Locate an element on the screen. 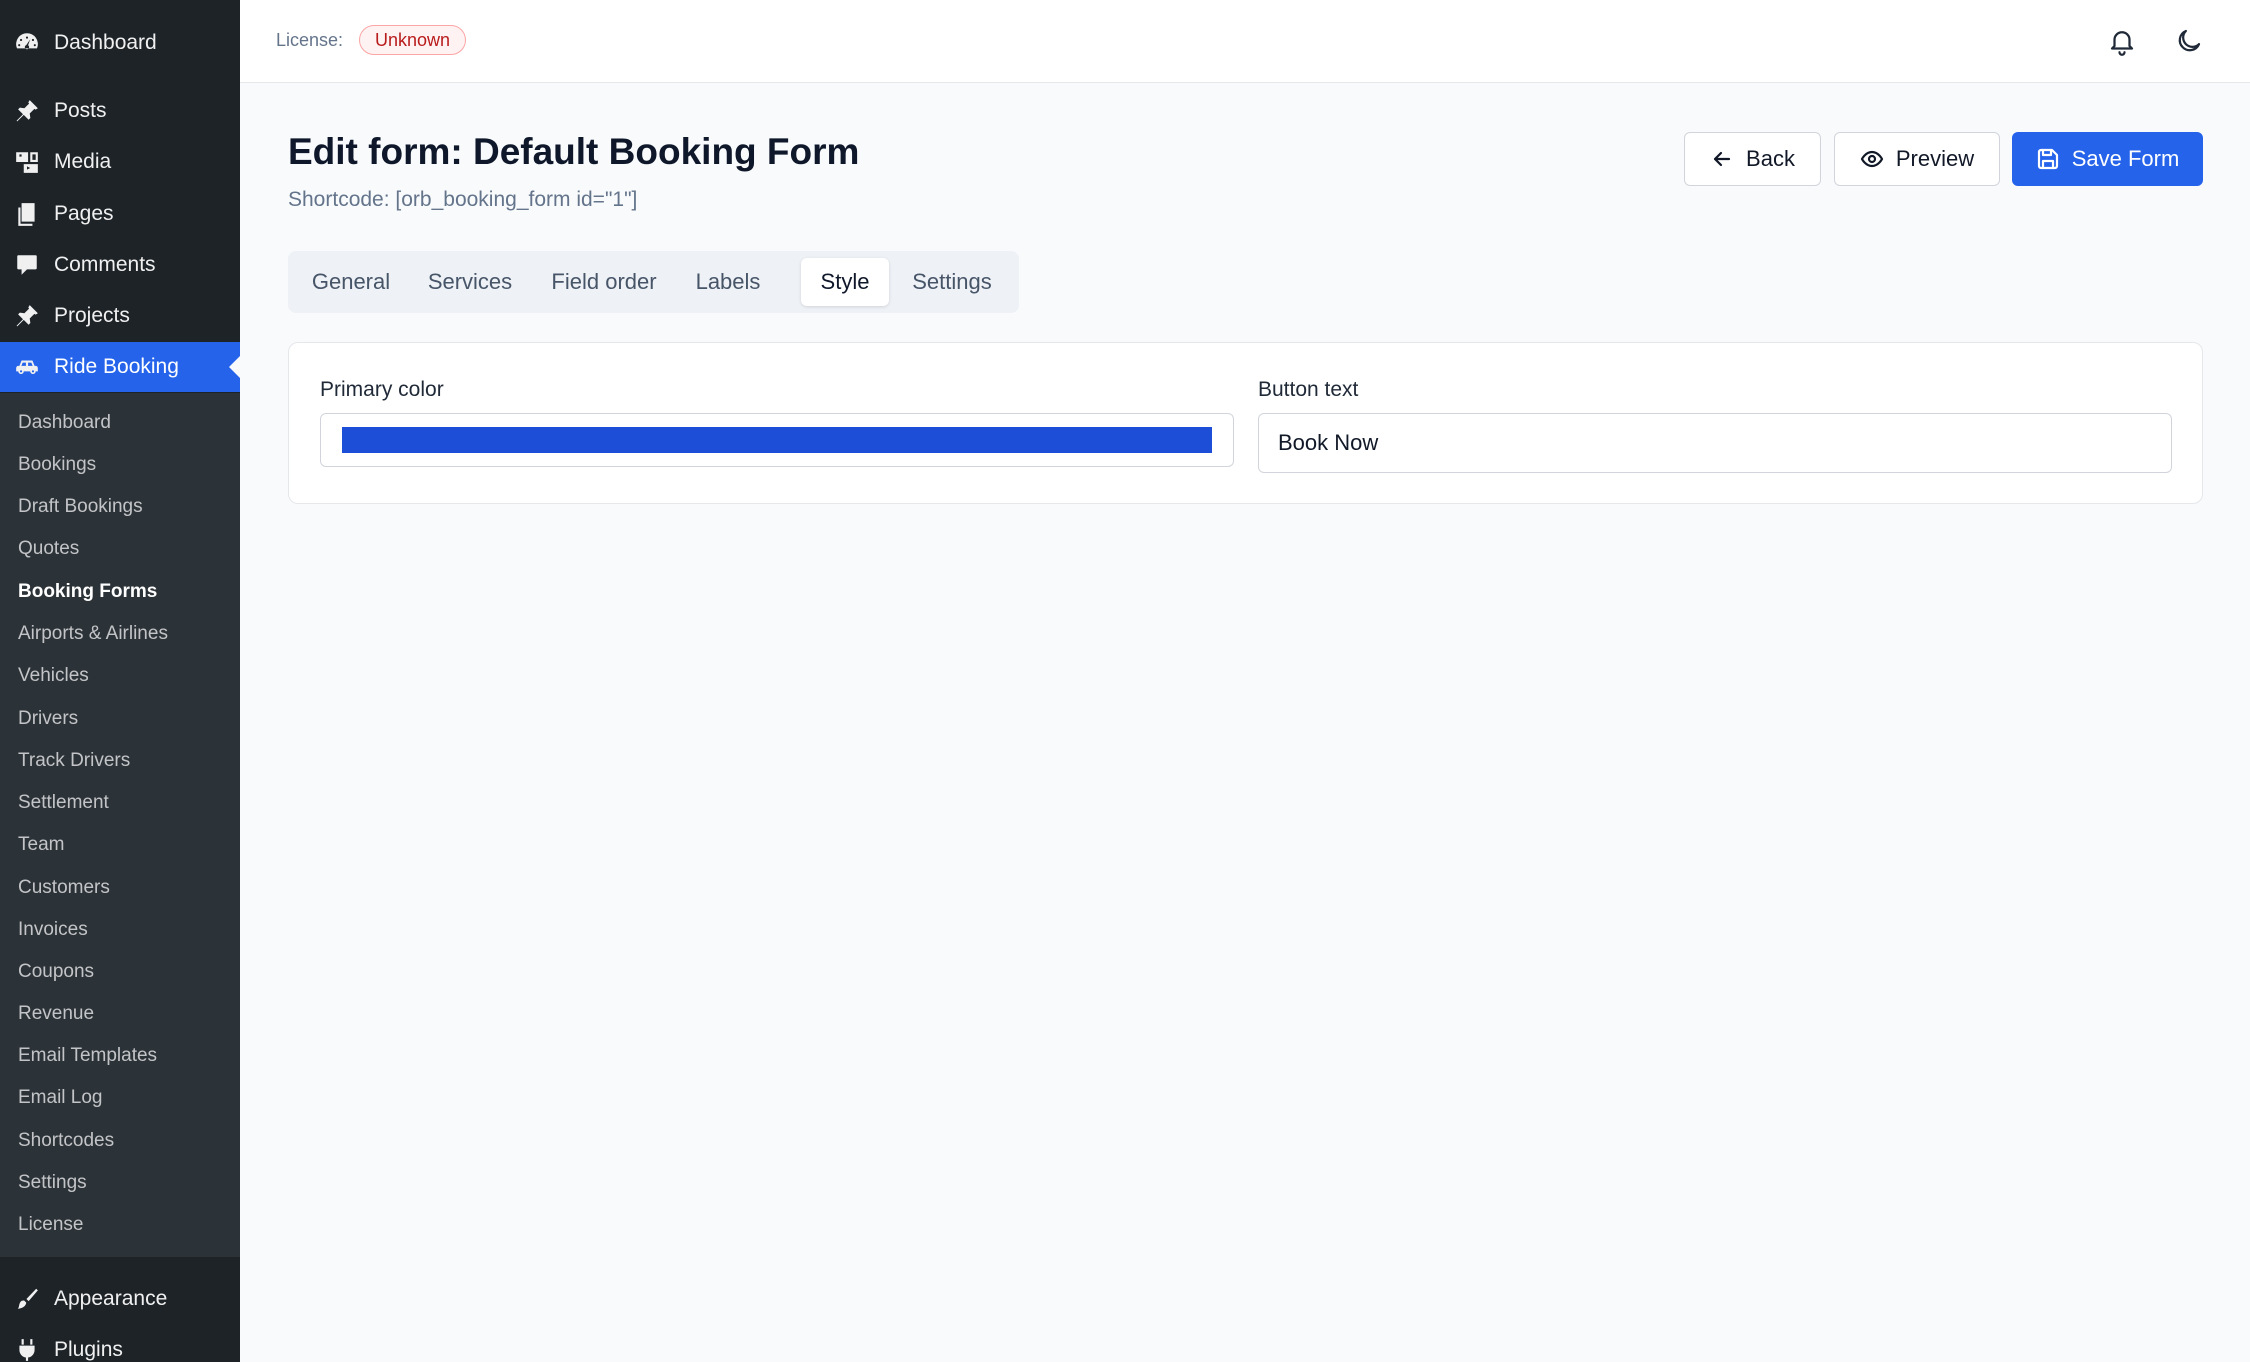 This screenshot has width=2250, height=1362. submenu-item-invoices: Invoices is located at coordinates (53, 930).